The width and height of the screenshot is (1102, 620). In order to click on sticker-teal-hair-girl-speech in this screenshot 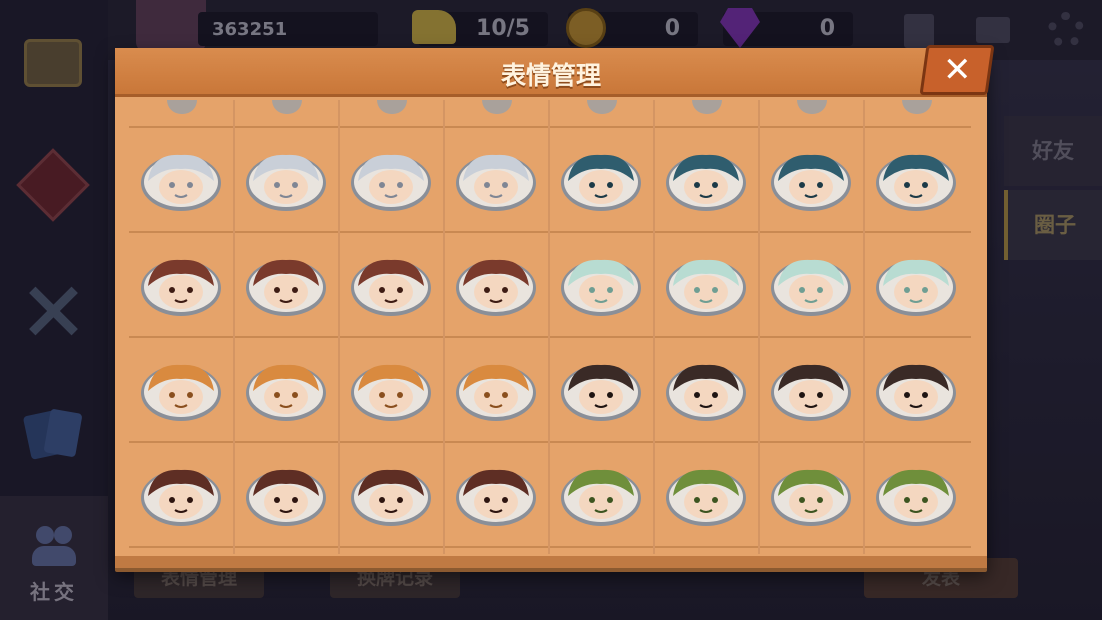, I will do `click(706, 180)`.